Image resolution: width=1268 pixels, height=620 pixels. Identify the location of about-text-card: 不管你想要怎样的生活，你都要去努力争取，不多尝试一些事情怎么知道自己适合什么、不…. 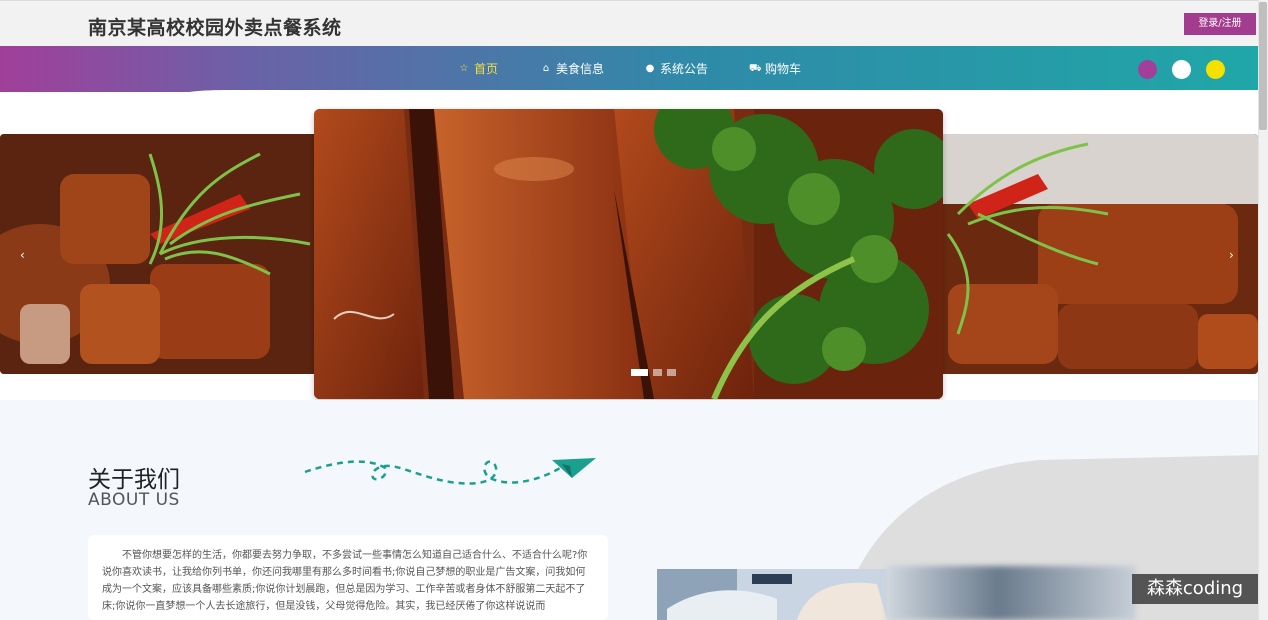
(348, 577).